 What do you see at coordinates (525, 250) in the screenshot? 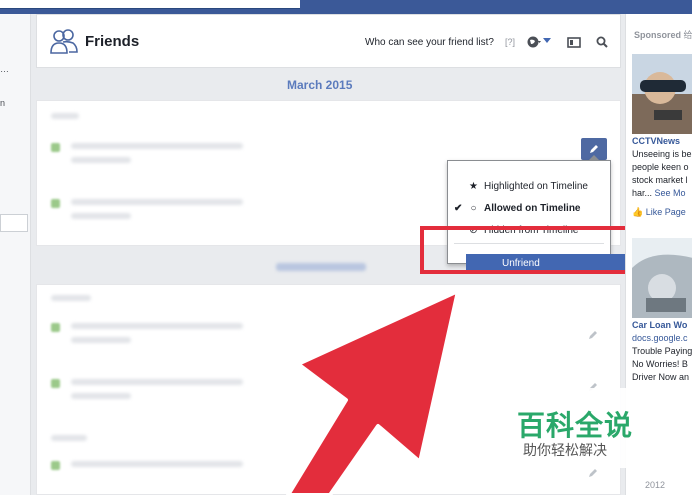
I see `highlight-box` at bounding box center [525, 250].